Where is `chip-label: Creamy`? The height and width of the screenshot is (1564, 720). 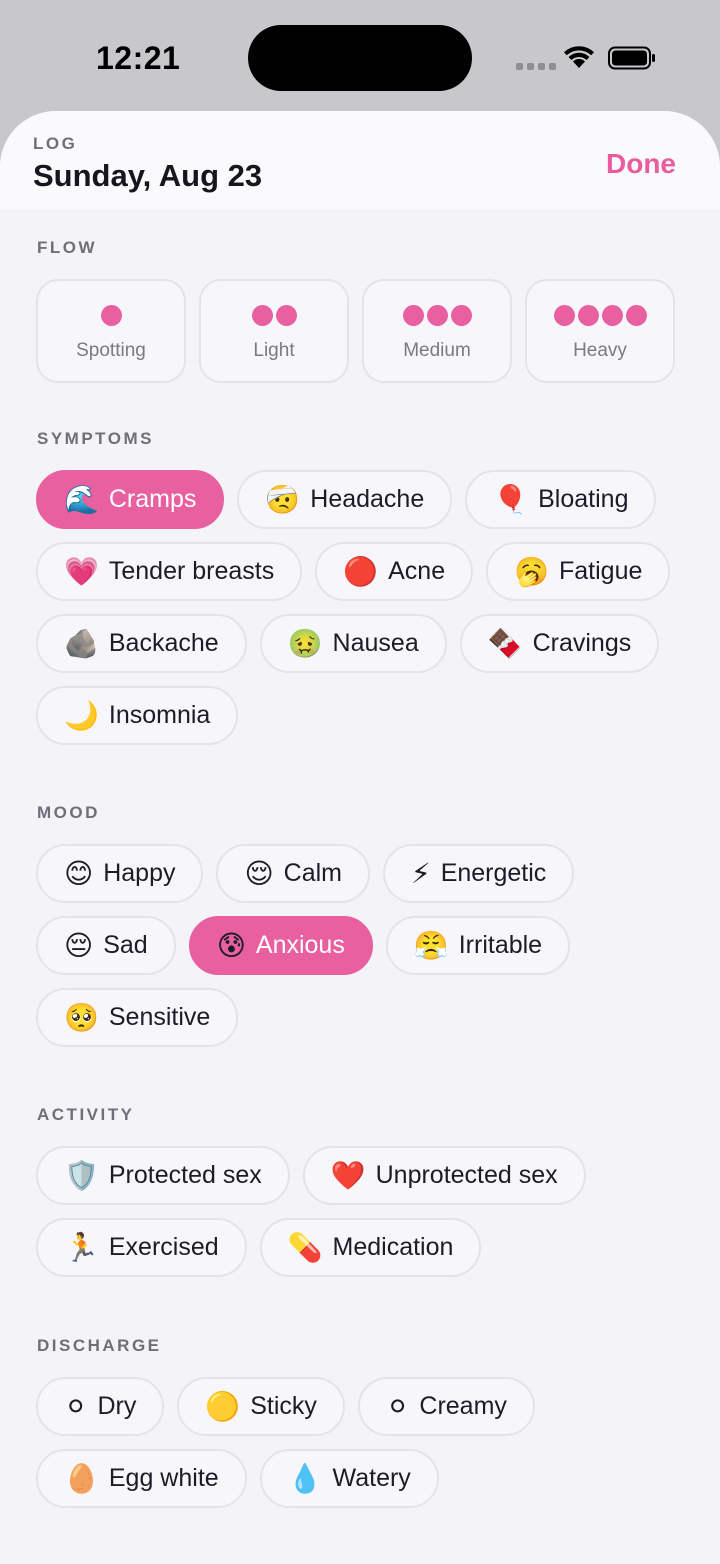 chip-label: Creamy is located at coordinates (463, 1406).